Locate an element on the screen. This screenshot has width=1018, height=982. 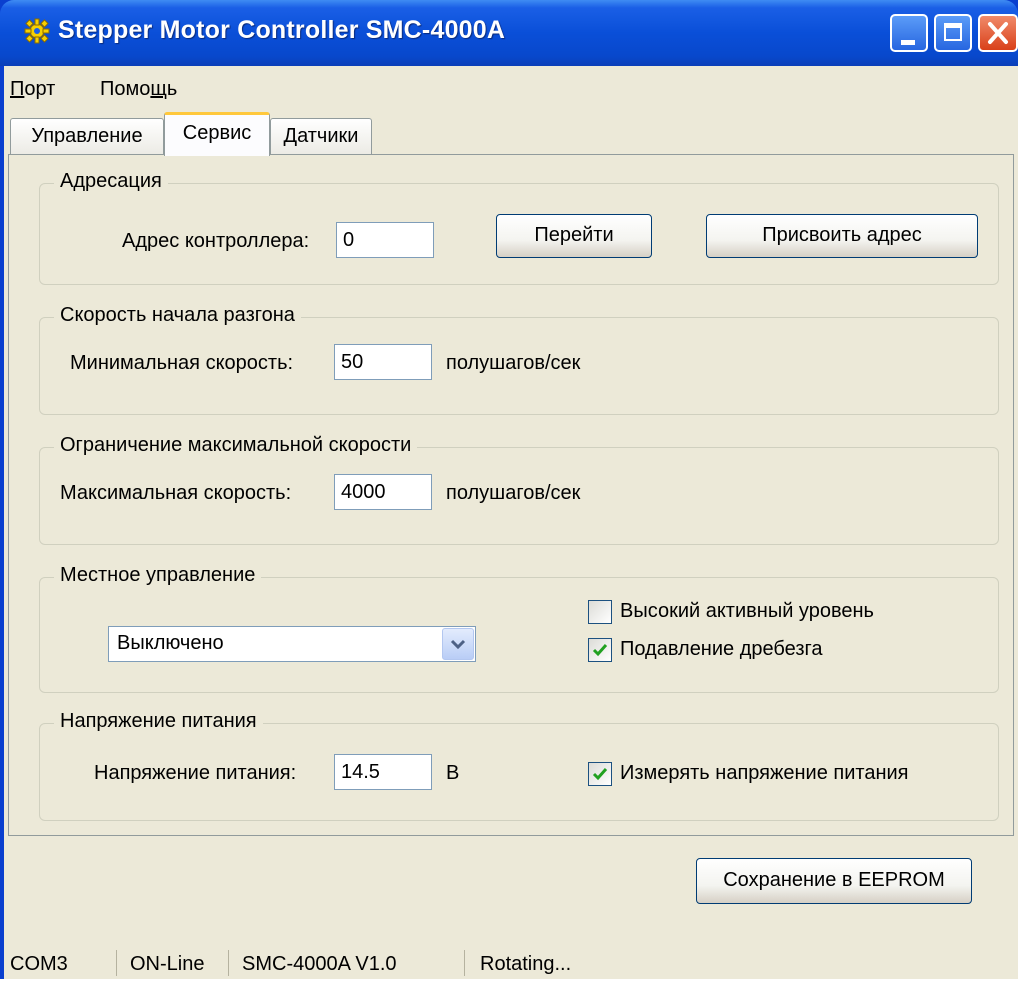
tab-sensors: Датчики is located at coordinates (321, 136).